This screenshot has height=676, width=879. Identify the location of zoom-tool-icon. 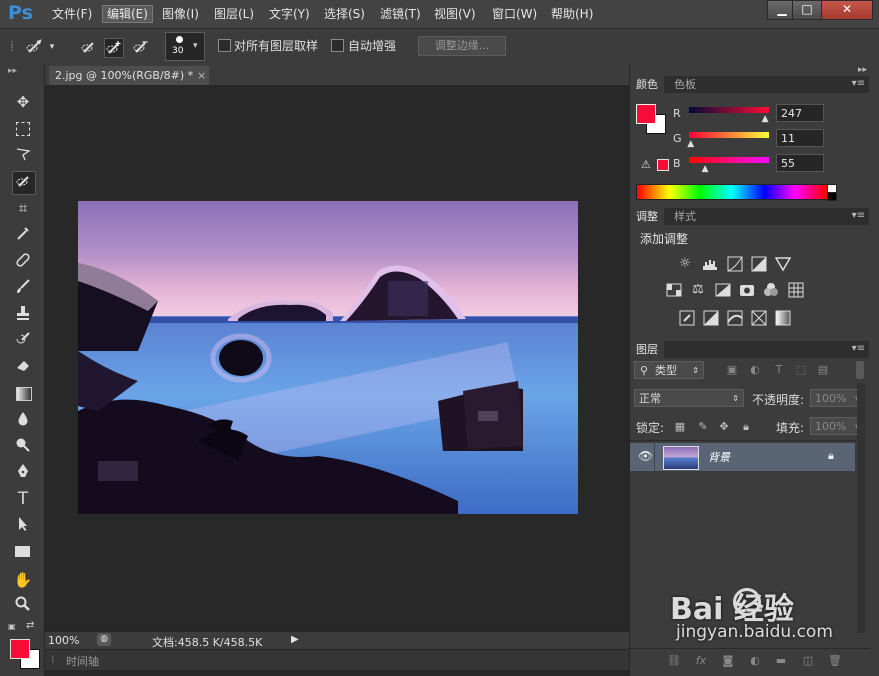
(23, 606).